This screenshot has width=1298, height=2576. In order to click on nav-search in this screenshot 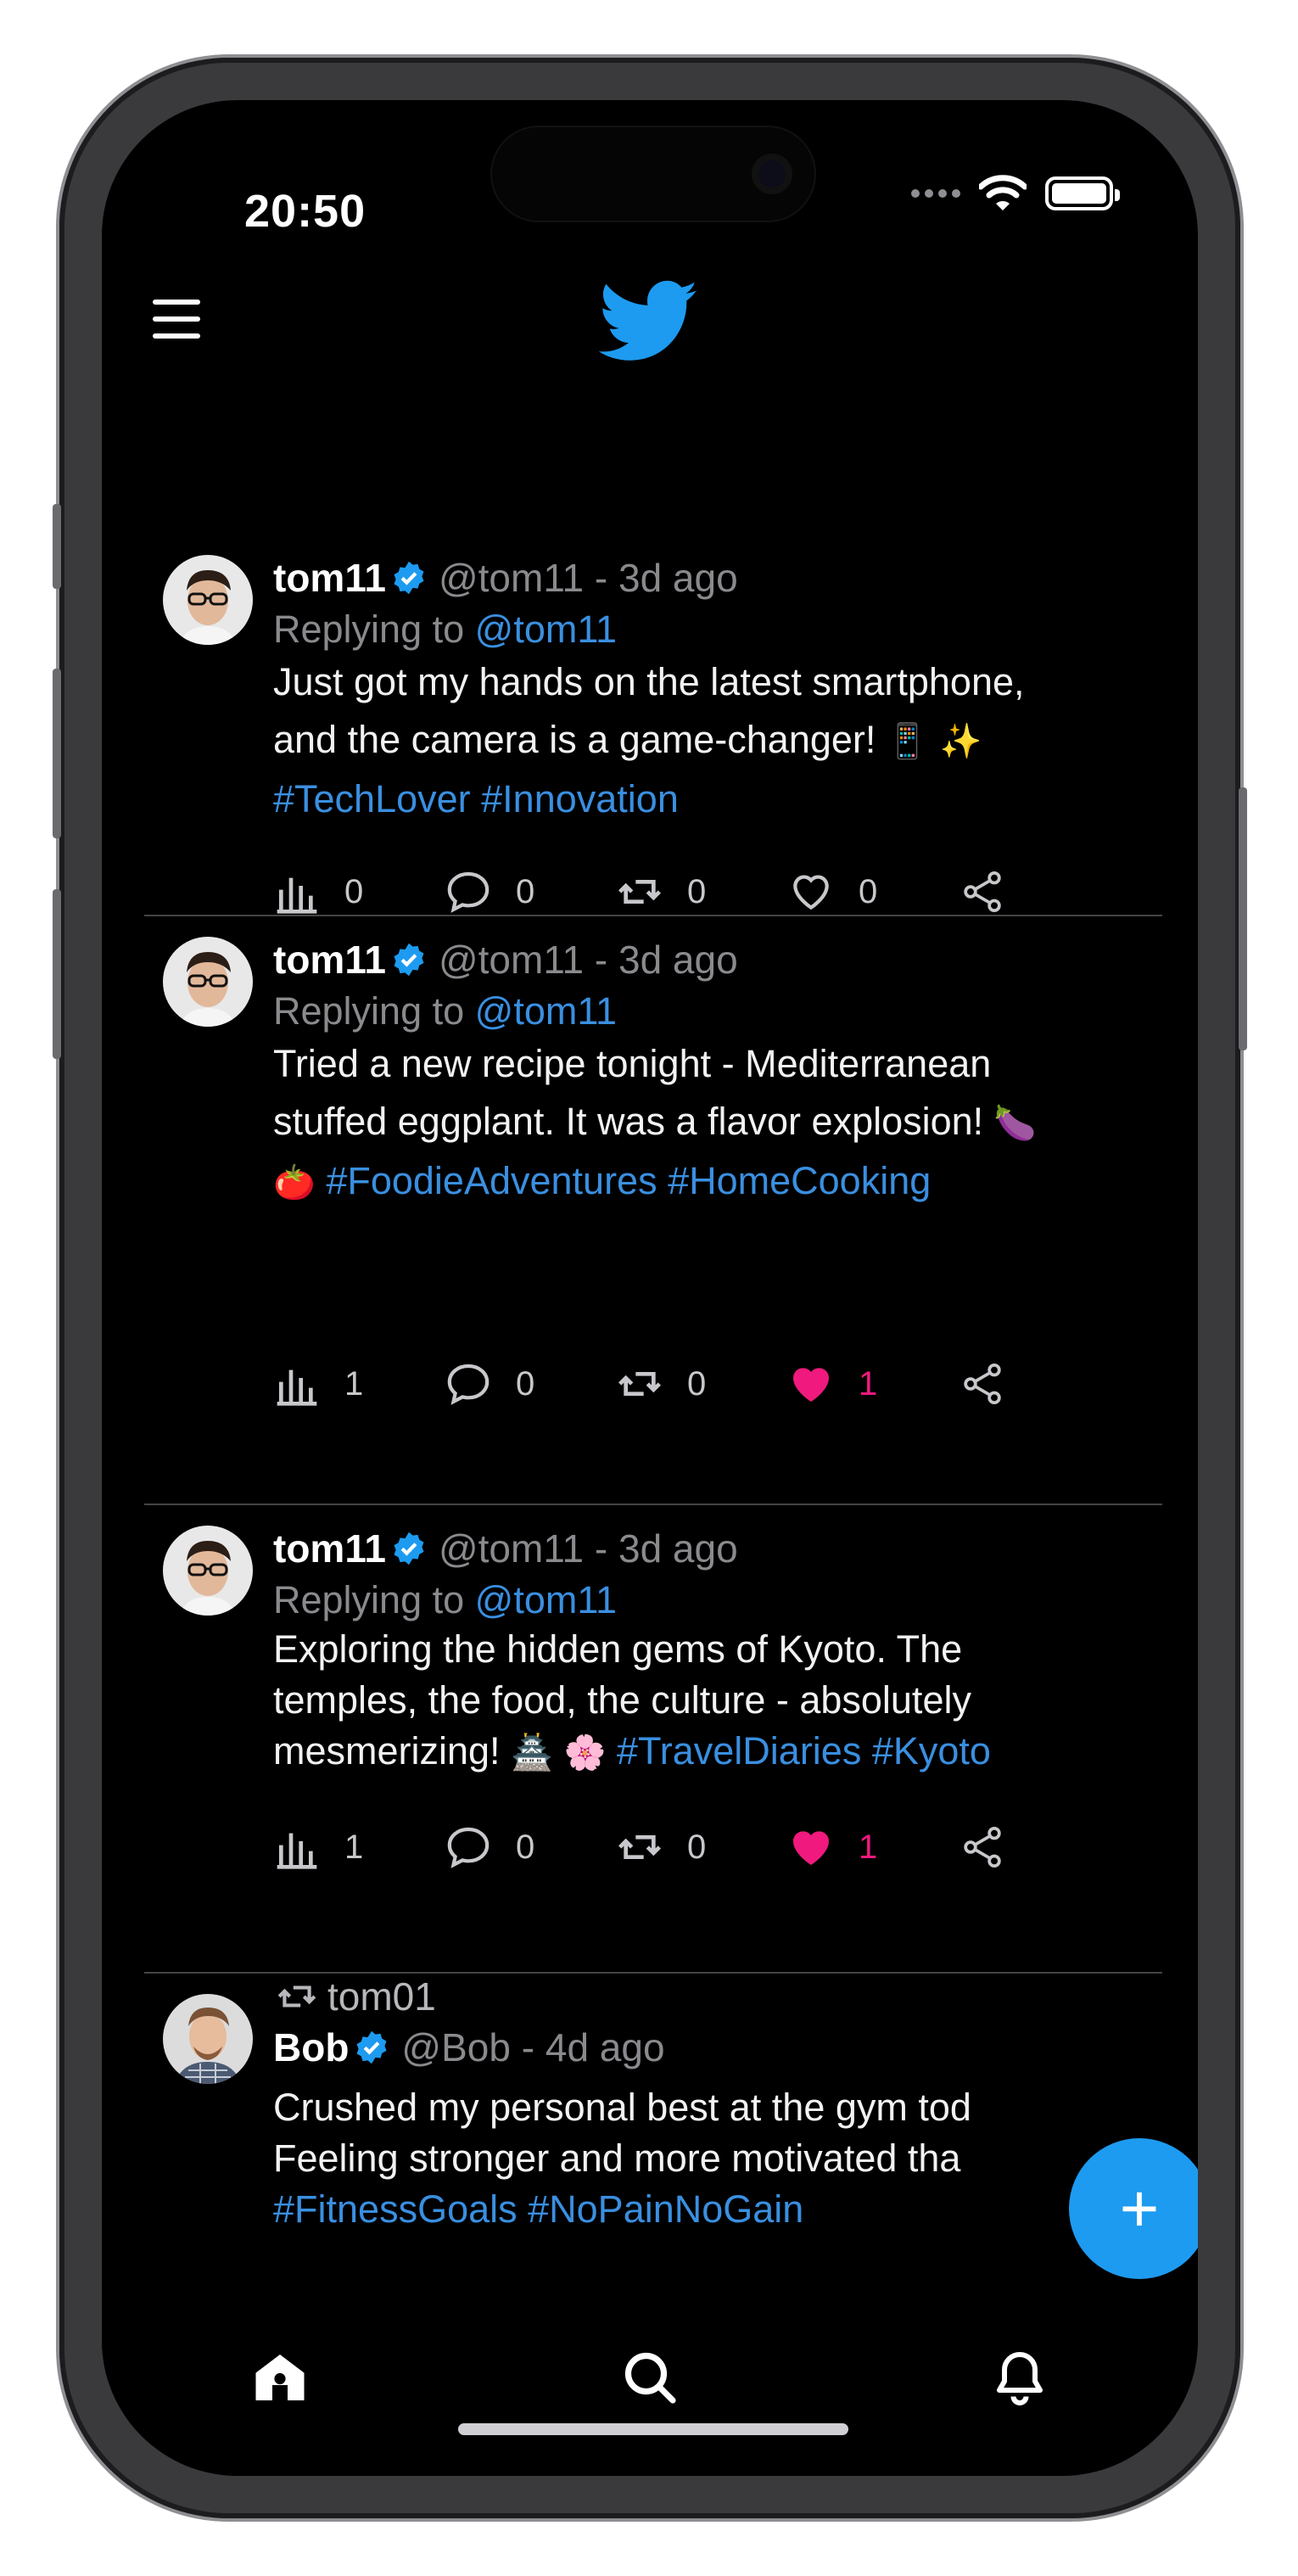, I will do `click(649, 2377)`.